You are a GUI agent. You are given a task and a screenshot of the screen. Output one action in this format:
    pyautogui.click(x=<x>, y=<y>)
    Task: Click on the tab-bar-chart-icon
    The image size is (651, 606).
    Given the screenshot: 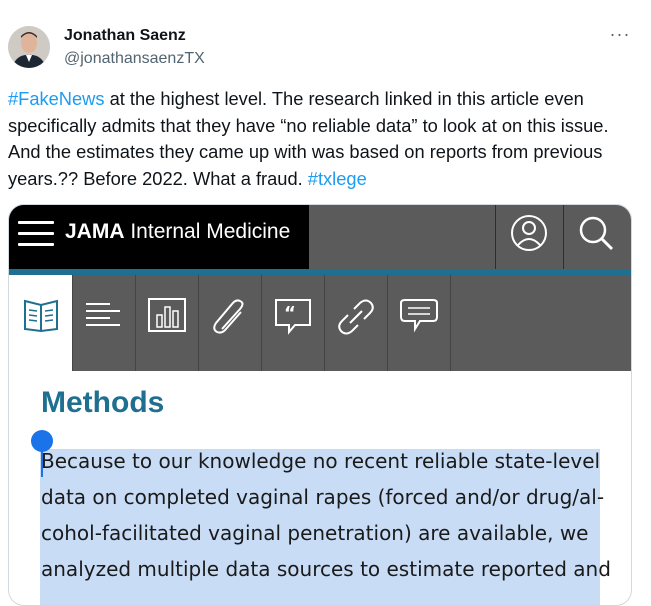 What is the action you would take?
    pyautogui.click(x=167, y=323)
    